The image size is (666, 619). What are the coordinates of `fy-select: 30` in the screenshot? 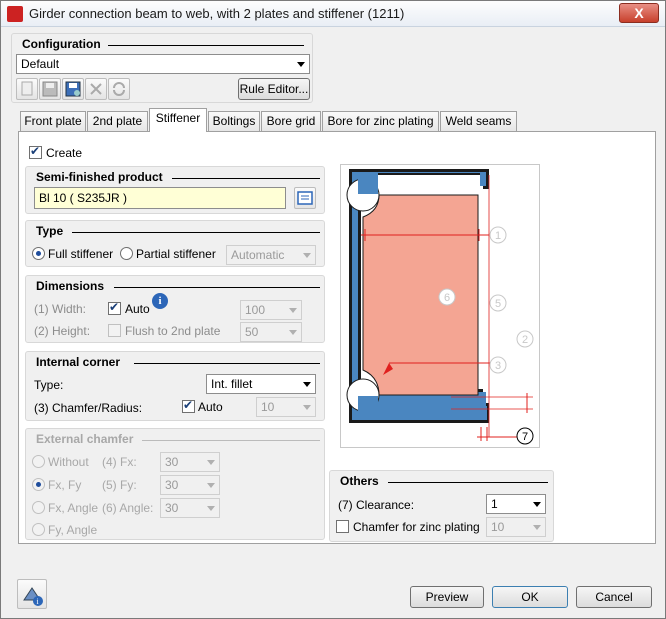 It's located at (190, 485).